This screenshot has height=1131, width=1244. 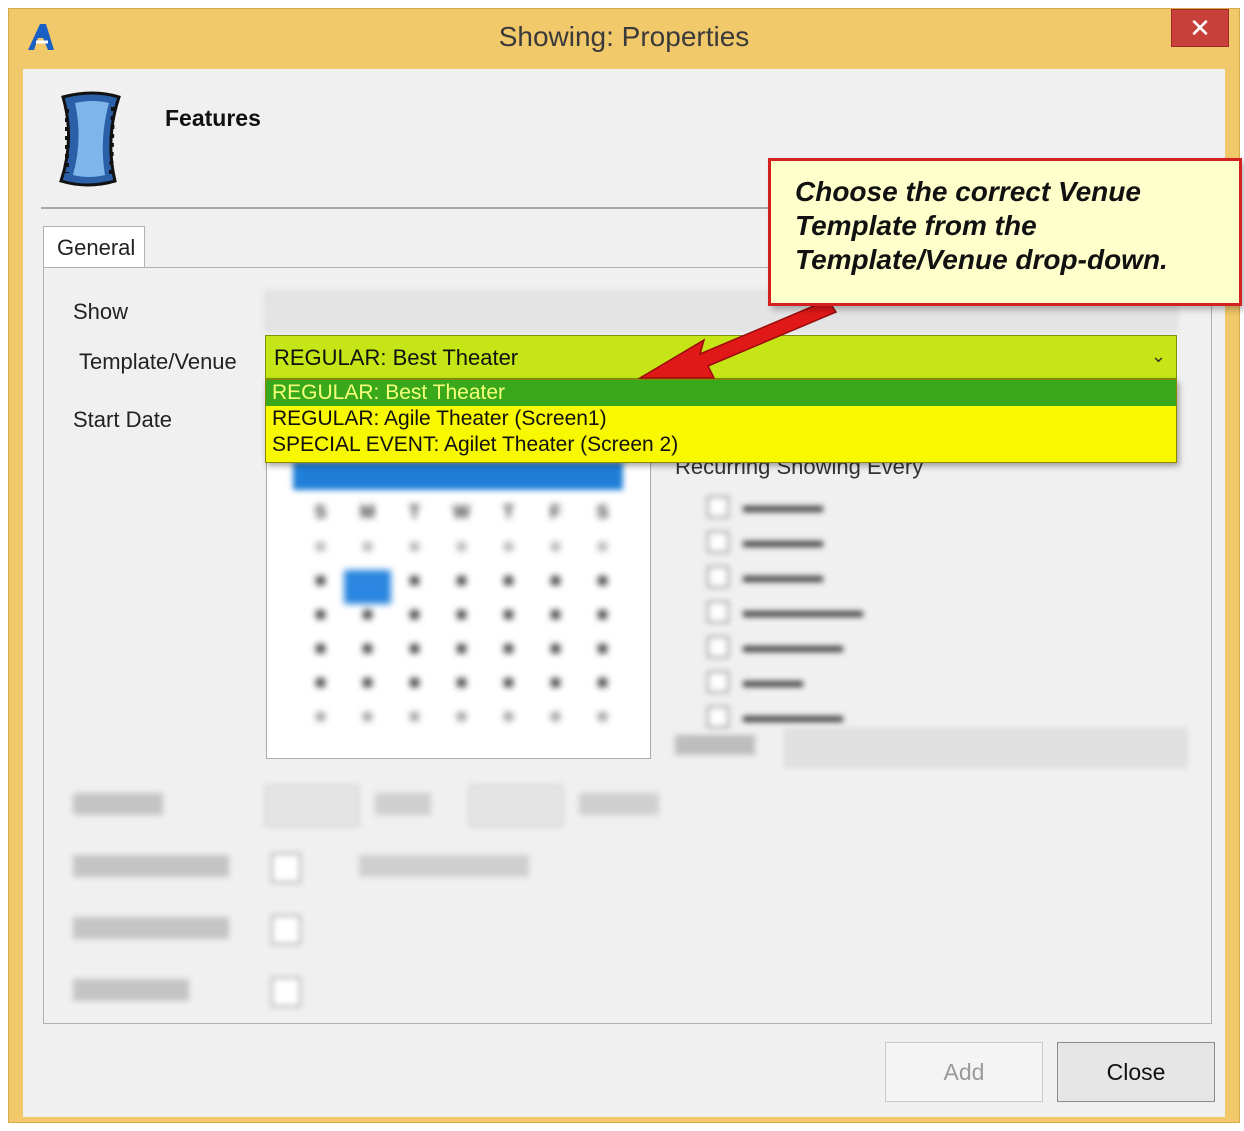 I want to click on callout-line-3: Template/Venue drop-down., so click(x=981, y=259).